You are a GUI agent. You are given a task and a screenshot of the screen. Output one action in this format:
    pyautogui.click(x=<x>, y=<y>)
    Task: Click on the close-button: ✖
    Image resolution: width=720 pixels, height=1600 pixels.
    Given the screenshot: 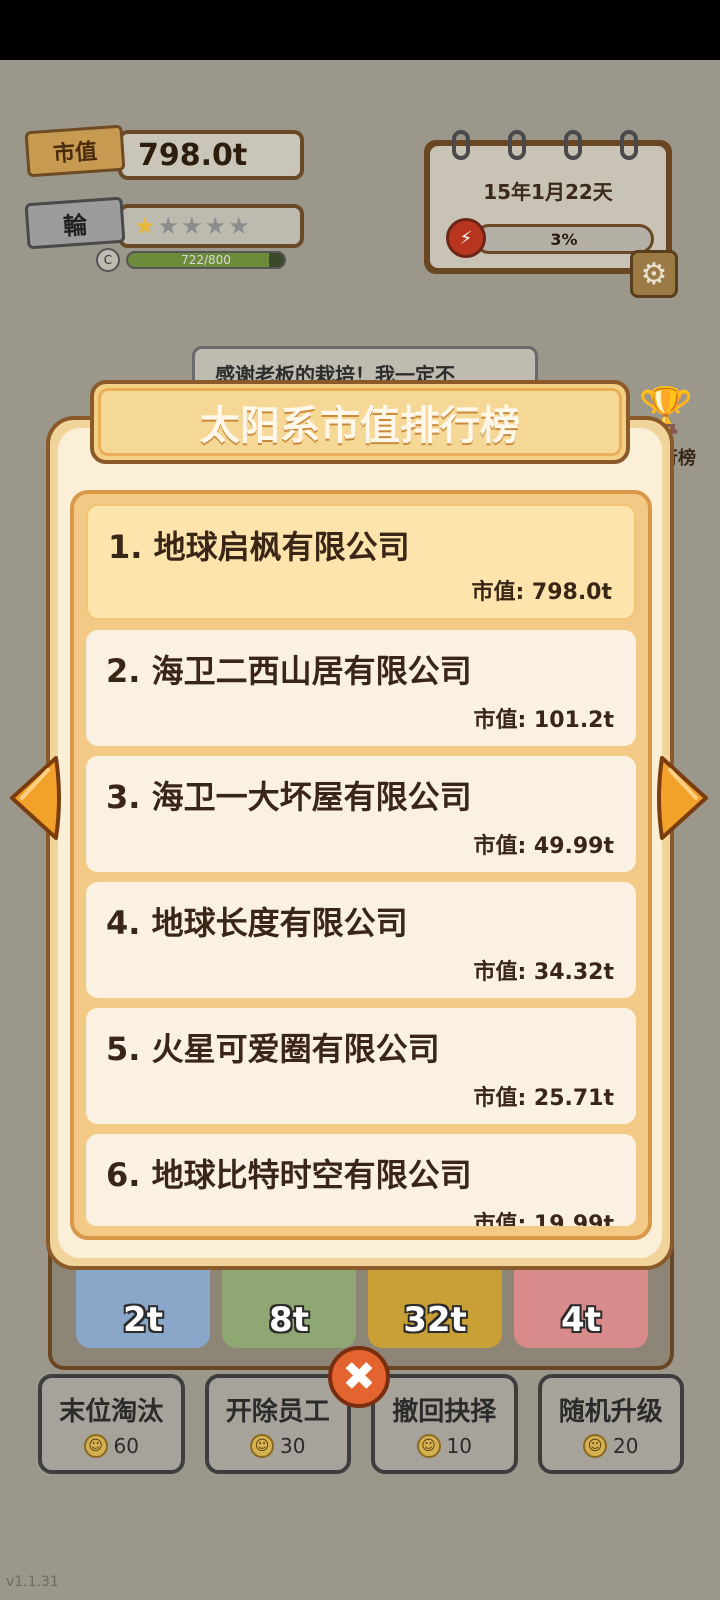 What is the action you would take?
    pyautogui.click(x=359, y=1377)
    